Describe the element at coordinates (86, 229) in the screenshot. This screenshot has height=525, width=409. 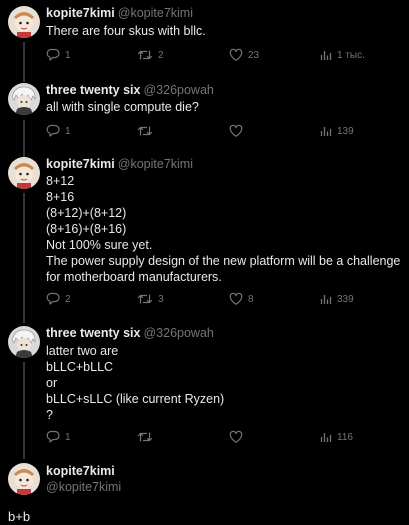
I see `tweet-line: (8+16)+(8+16)` at that location.